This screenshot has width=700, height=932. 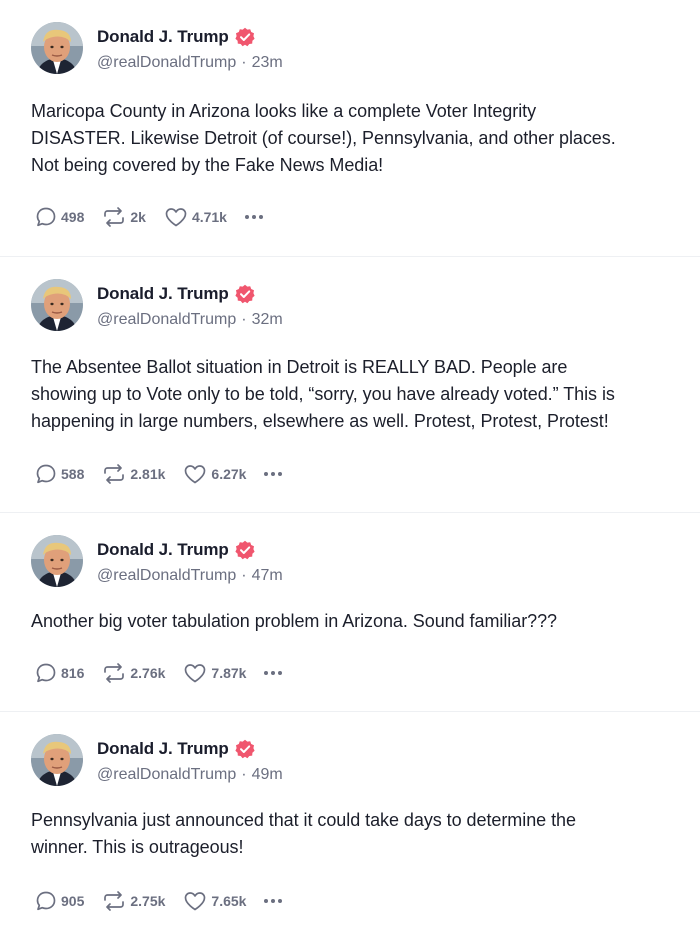 I want to click on reply-count: 816, so click(x=73, y=673).